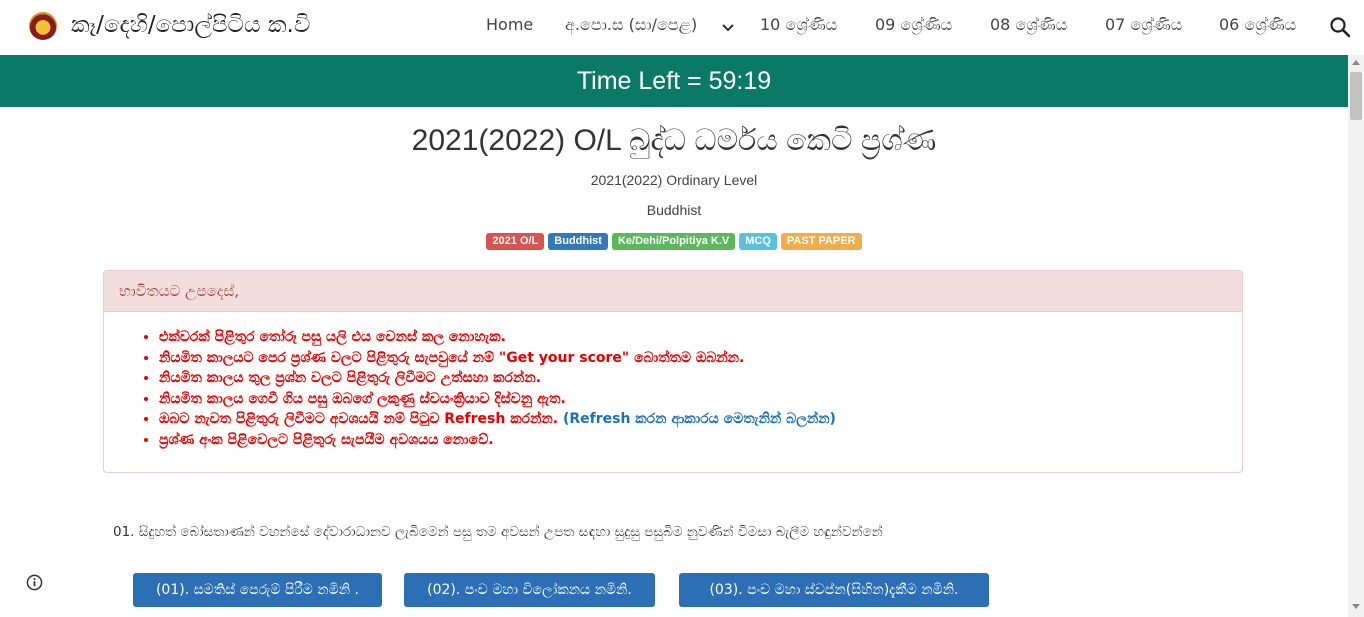 The image size is (1364, 617). I want to click on timer-banner: Time Left = 59:19, so click(674, 81).